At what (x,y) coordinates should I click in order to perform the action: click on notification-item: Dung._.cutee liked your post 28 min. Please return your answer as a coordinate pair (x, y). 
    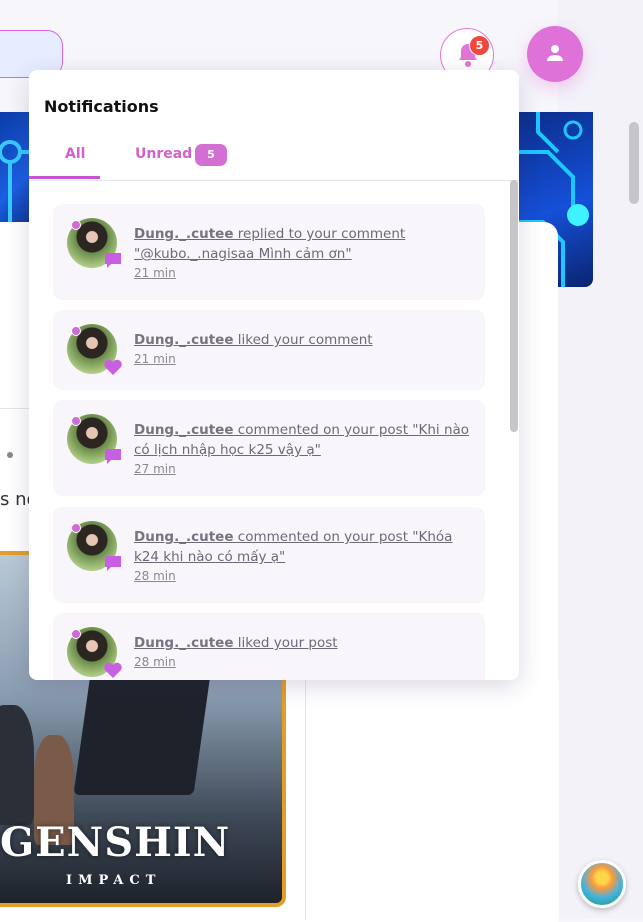
    Looking at the image, I should click on (269, 646).